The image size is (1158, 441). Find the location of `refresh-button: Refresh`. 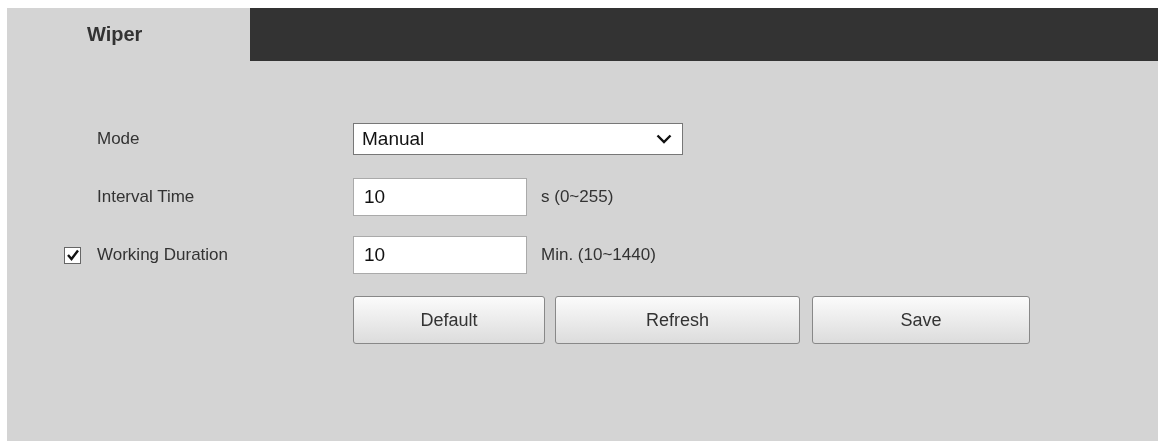

refresh-button: Refresh is located at coordinates (677, 320).